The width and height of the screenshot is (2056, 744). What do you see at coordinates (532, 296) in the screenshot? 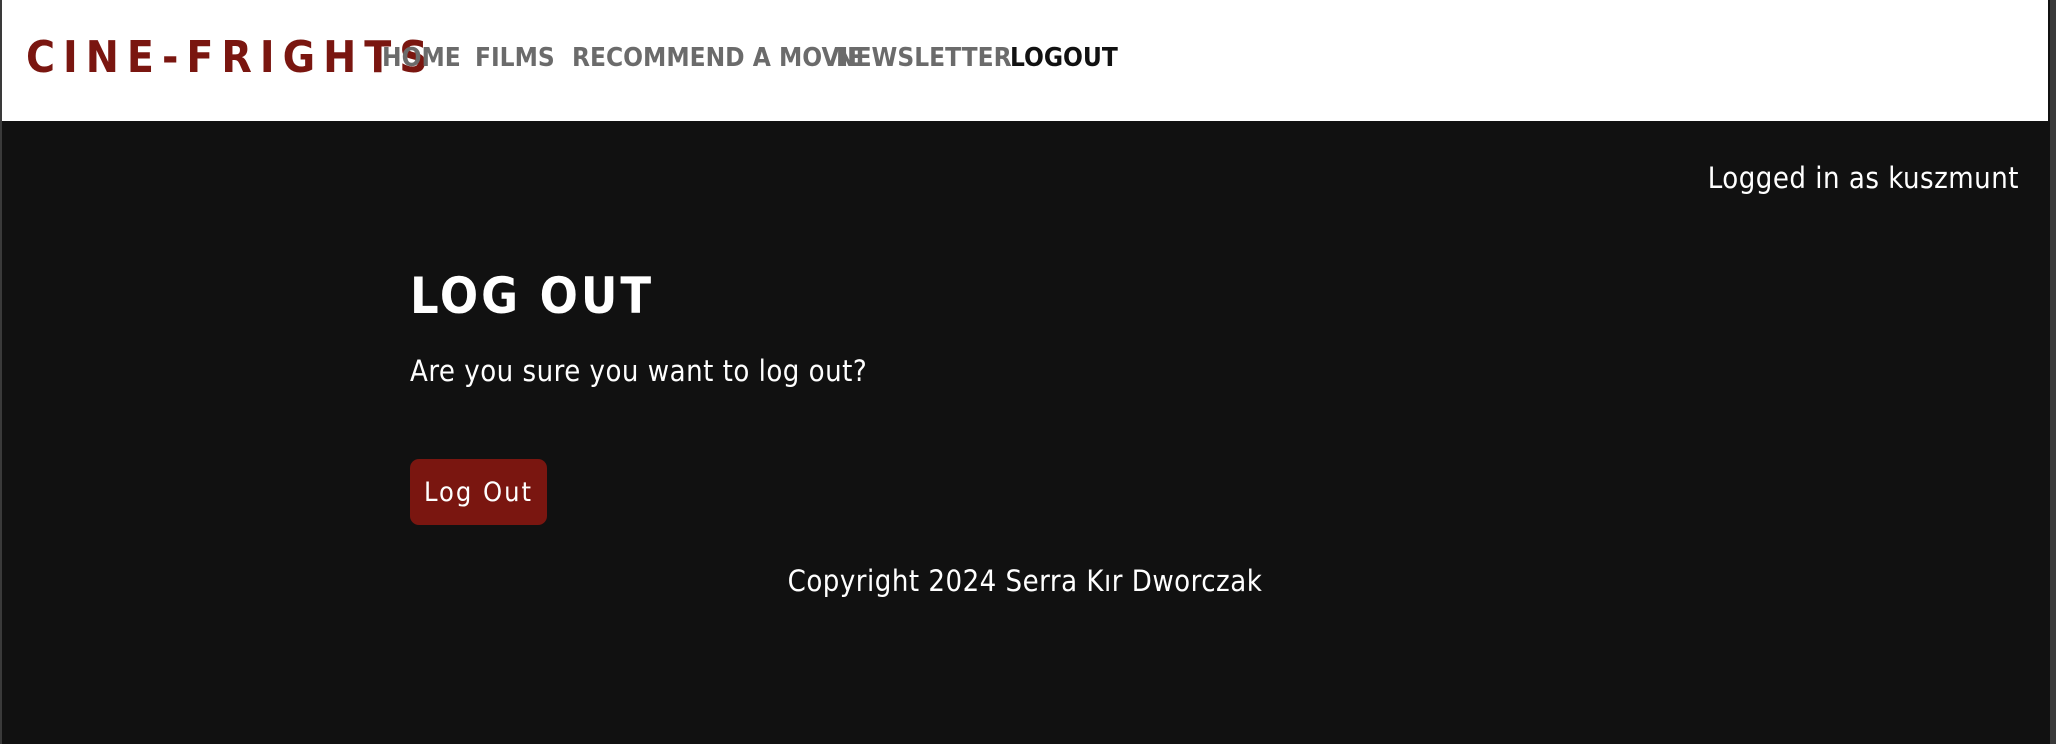
I see `page-title: LOG OUT` at bounding box center [532, 296].